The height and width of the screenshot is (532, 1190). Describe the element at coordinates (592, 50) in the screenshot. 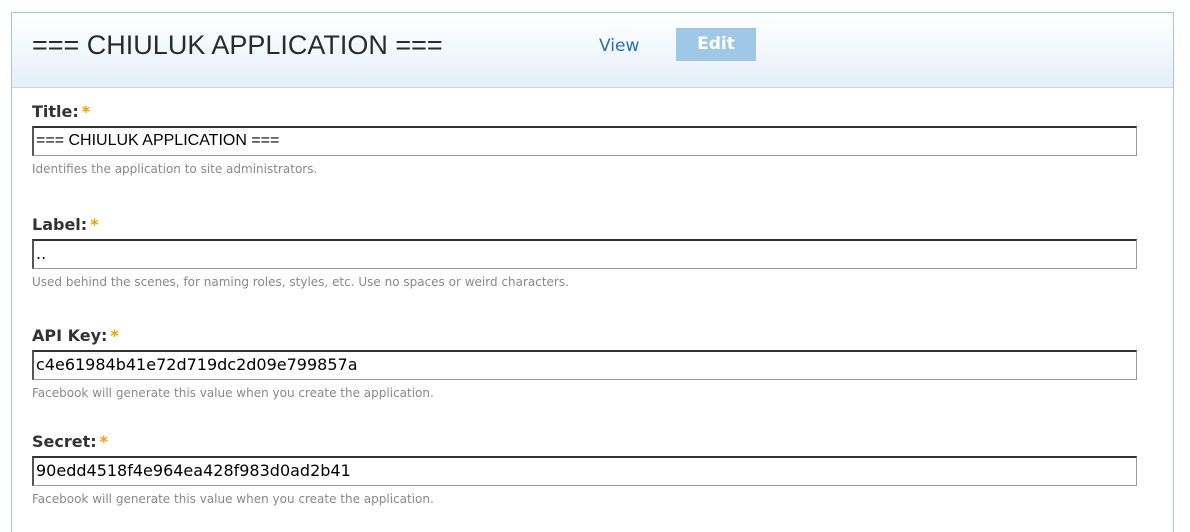

I see `page-header: === CHIULUK APPLICATION === View Edit` at that location.